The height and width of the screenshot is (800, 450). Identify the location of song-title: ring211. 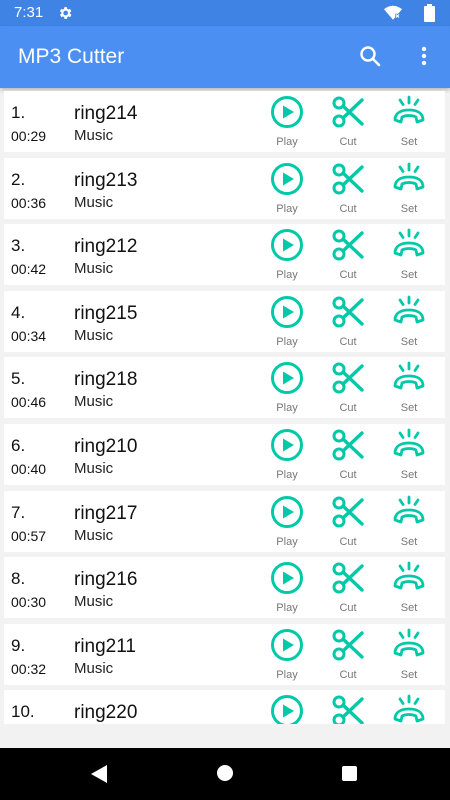
(105, 646).